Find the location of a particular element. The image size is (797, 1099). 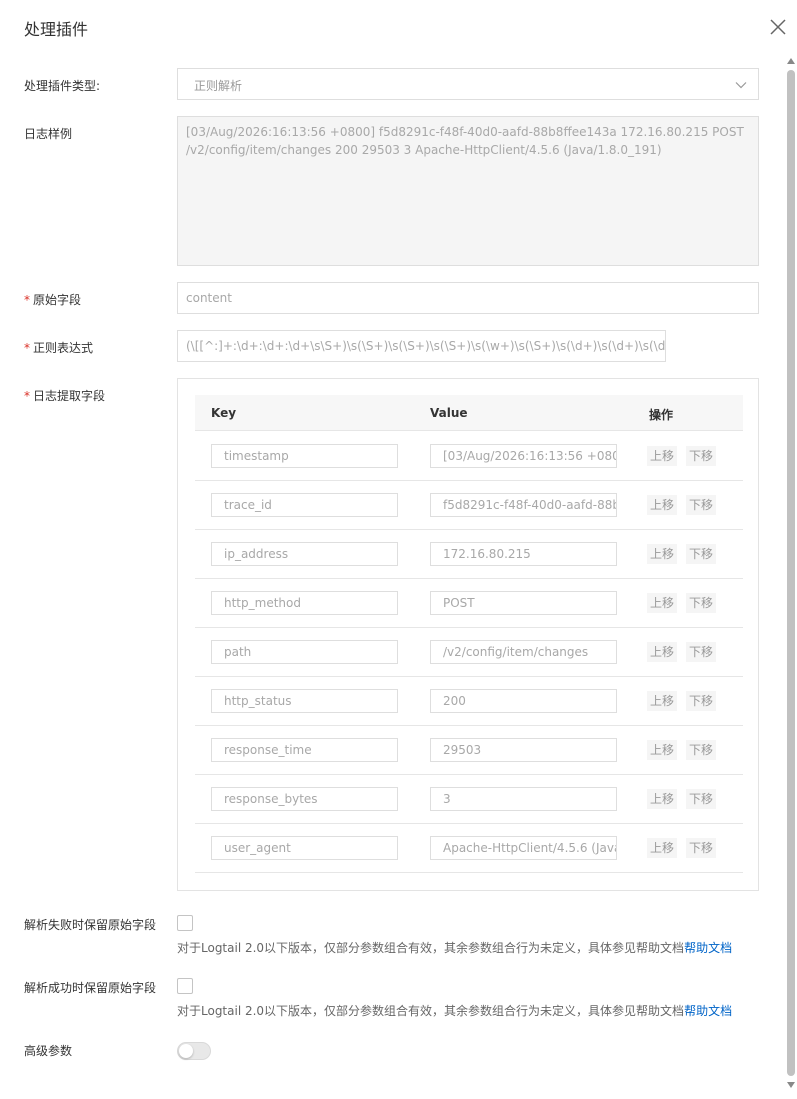

field-value-input: 29503 is located at coordinates (523, 750).